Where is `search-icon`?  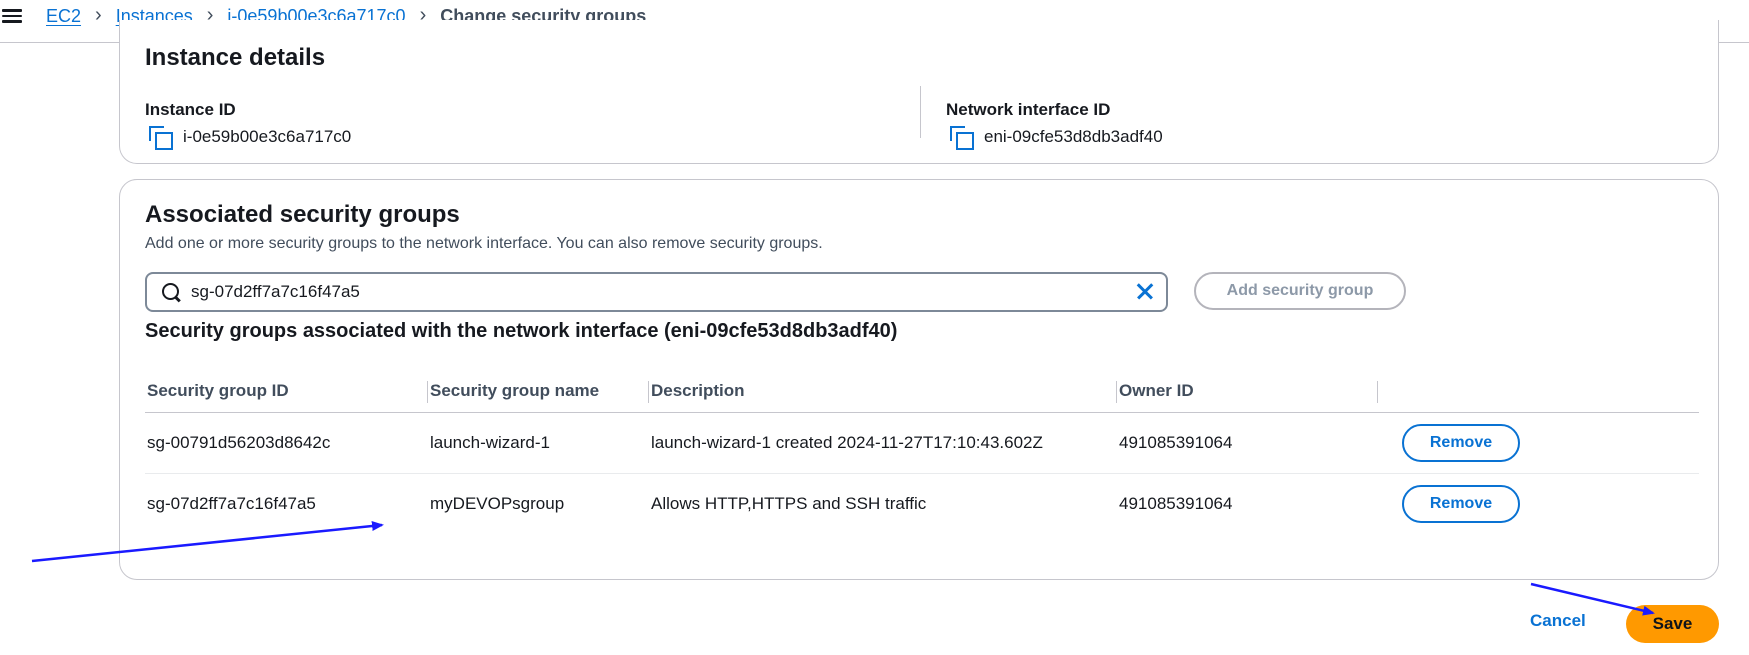 search-icon is located at coordinates (171, 292).